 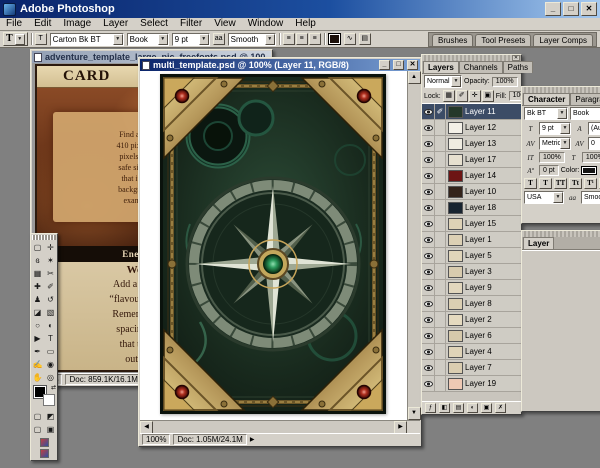 What do you see at coordinates (471, 191) in the screenshot?
I see `layer-row: Layer 10` at bounding box center [471, 191].